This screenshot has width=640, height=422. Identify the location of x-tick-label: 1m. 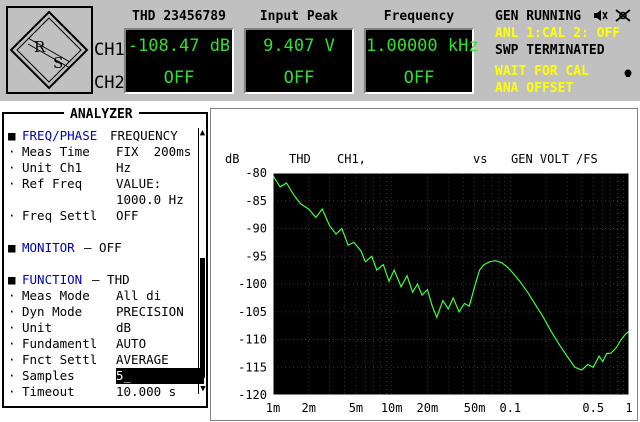
(273, 408).